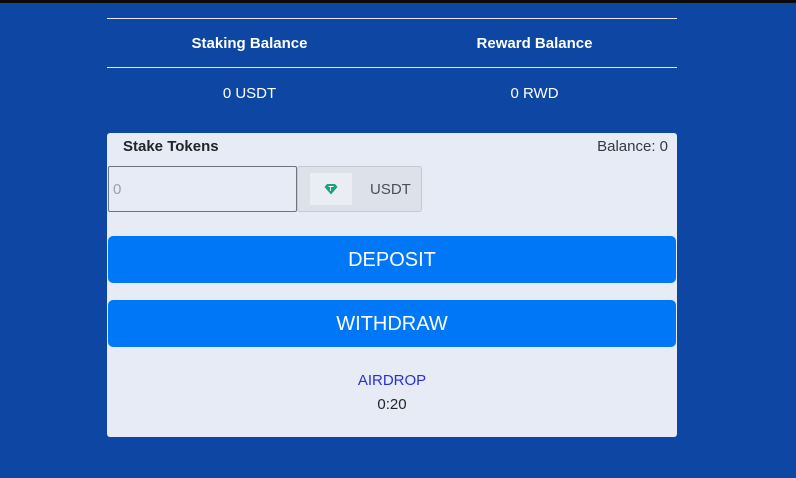 This screenshot has height=478, width=796. What do you see at coordinates (398, 1) in the screenshot?
I see `top-bar` at bounding box center [398, 1].